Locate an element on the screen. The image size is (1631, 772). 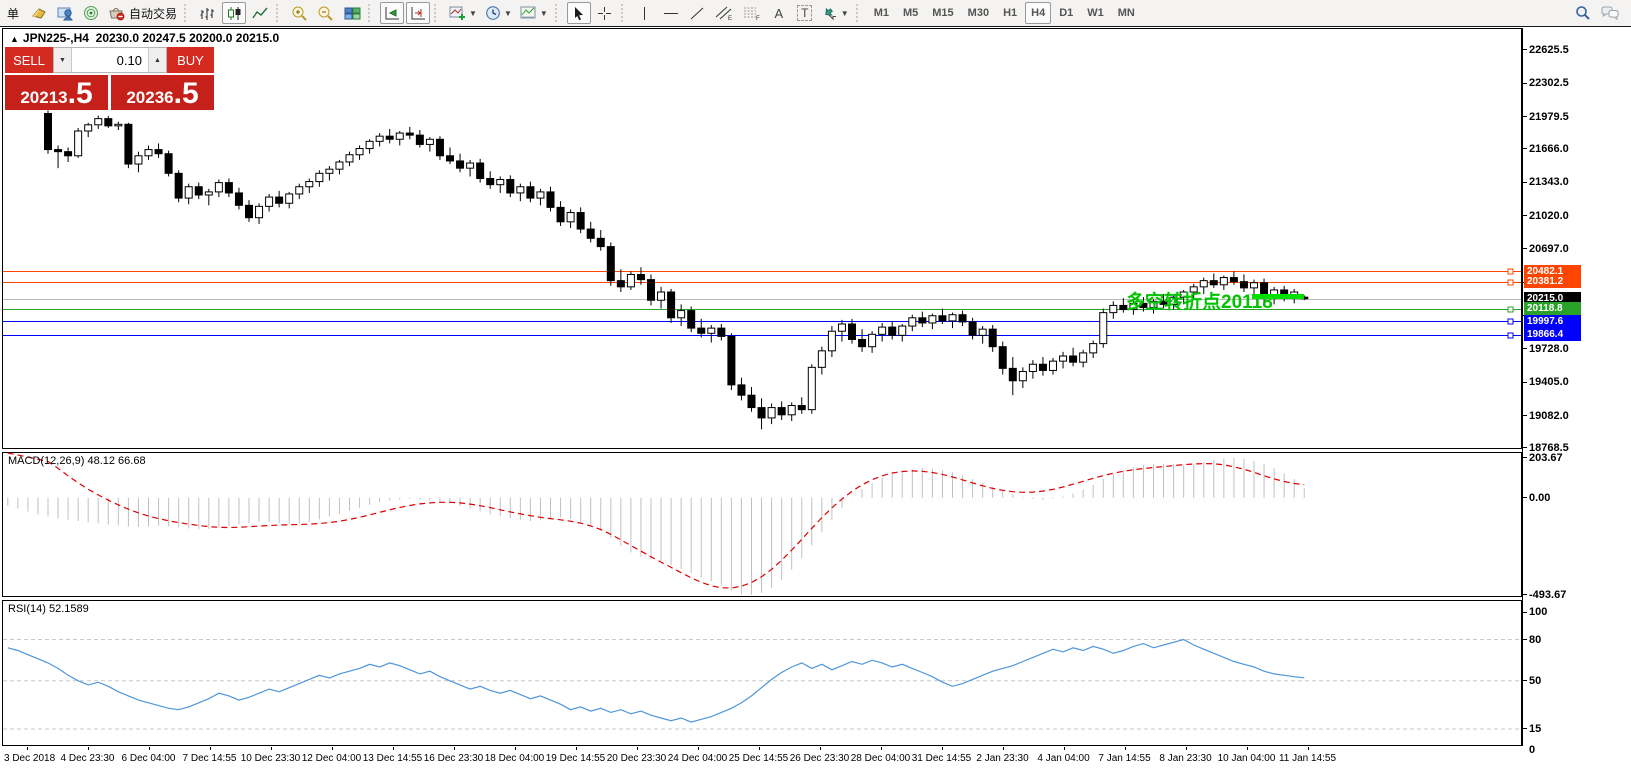
zoom-in-button is located at coordinates (300, 13).